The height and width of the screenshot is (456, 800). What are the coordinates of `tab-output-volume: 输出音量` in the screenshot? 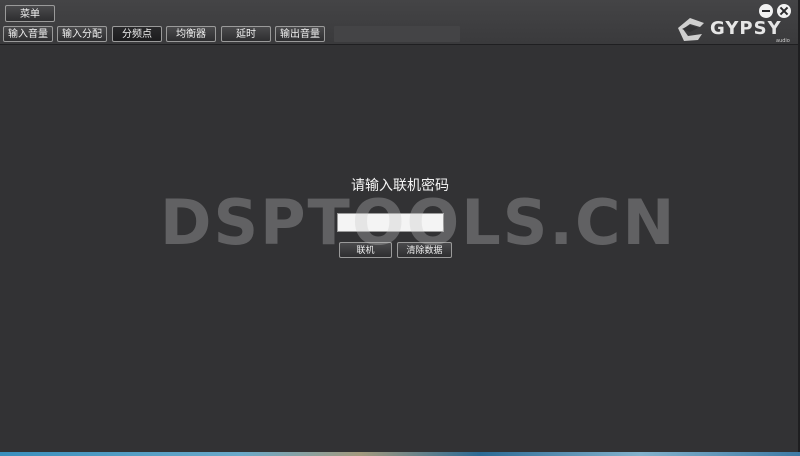 It's located at (300, 34).